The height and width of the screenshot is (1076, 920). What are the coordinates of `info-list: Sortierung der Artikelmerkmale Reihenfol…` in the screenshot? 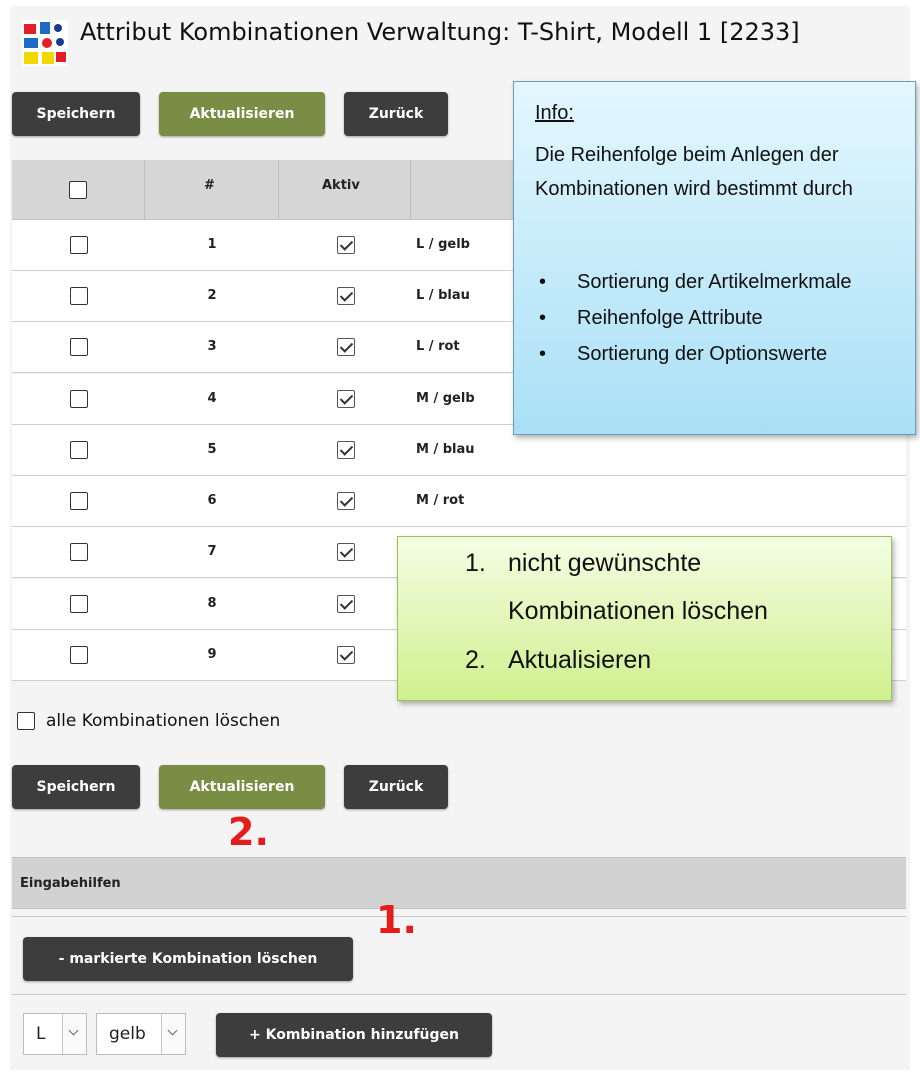 It's located at (720, 318).